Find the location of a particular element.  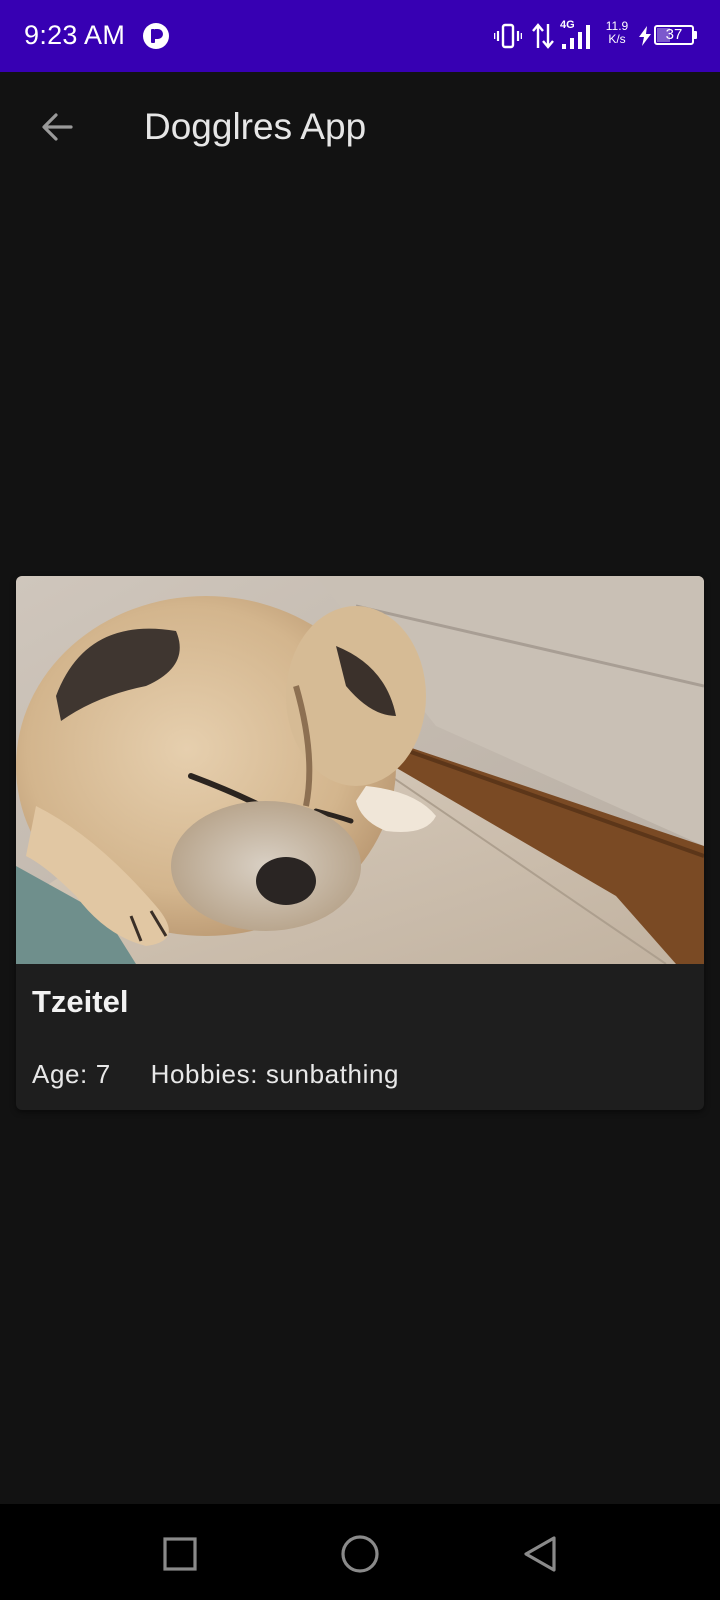

app-notification-icon is located at coordinates (156, 36).